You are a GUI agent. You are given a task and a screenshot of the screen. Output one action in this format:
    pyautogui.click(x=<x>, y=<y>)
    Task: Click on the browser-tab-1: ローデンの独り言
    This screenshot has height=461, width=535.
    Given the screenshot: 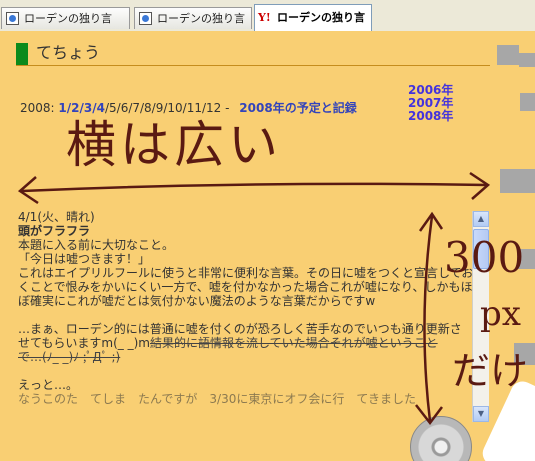 What is the action you would take?
    pyautogui.click(x=65, y=18)
    